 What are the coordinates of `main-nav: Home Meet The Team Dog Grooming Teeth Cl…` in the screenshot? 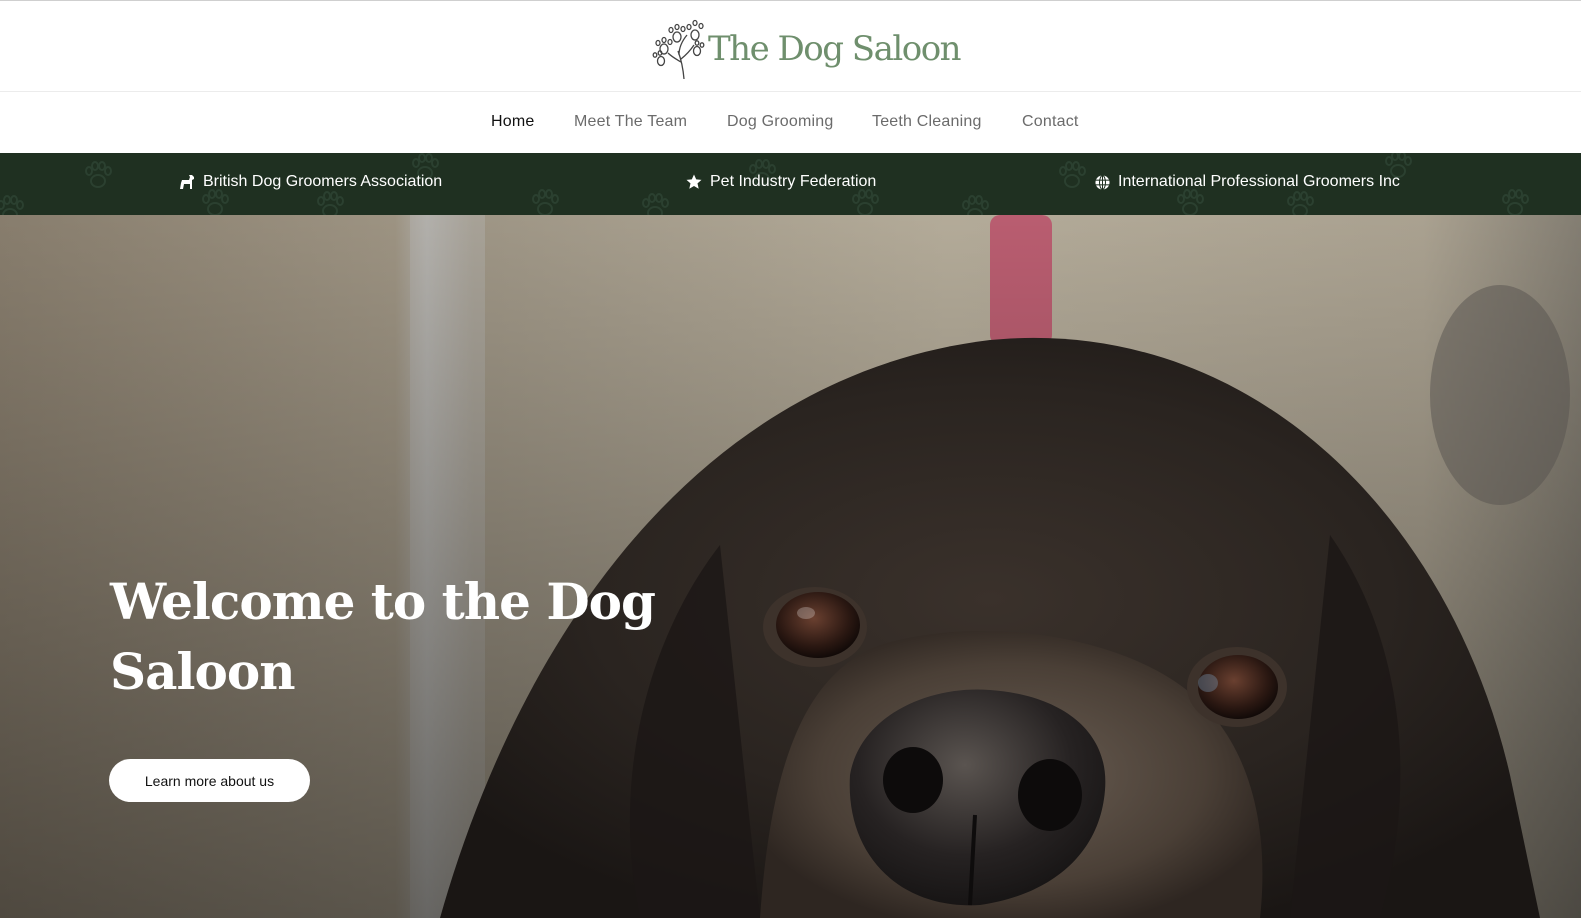 It's located at (790, 122).